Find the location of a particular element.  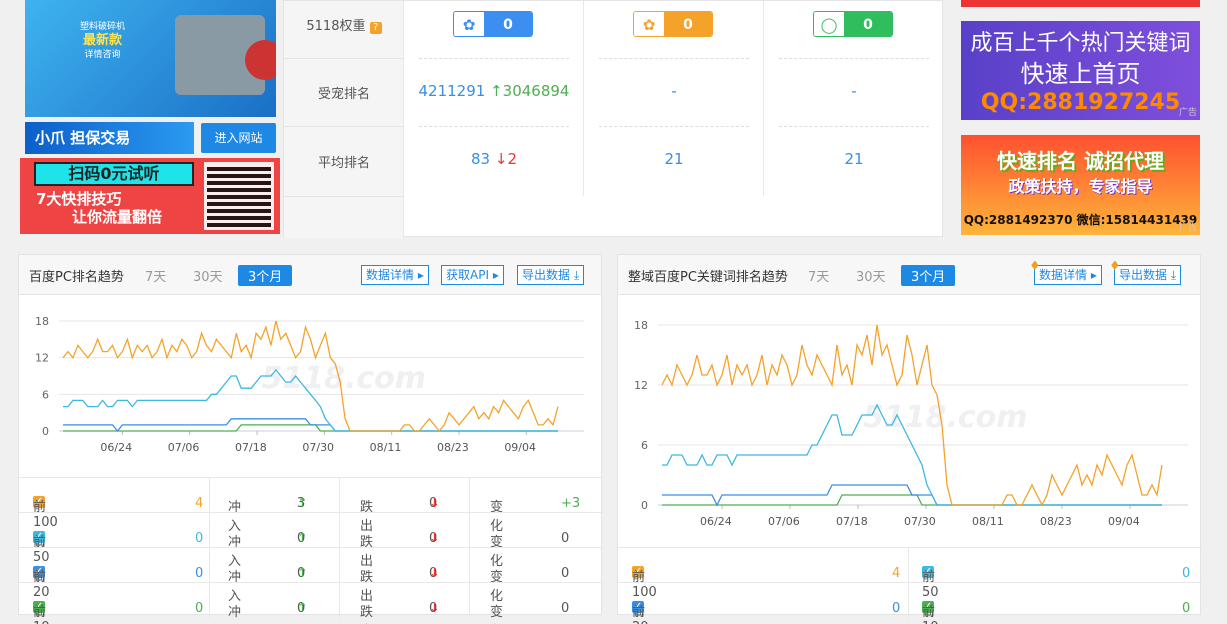

ad-qr-banner: 扫码0元试听 7大快排技巧 让你流量翻倍 is located at coordinates (150, 196).